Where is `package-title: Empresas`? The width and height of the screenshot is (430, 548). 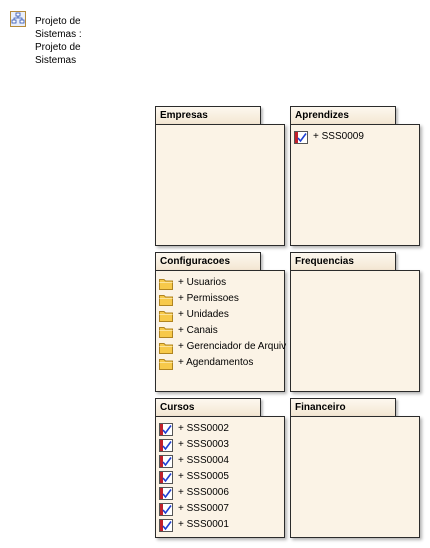 package-title: Empresas is located at coordinates (184, 115).